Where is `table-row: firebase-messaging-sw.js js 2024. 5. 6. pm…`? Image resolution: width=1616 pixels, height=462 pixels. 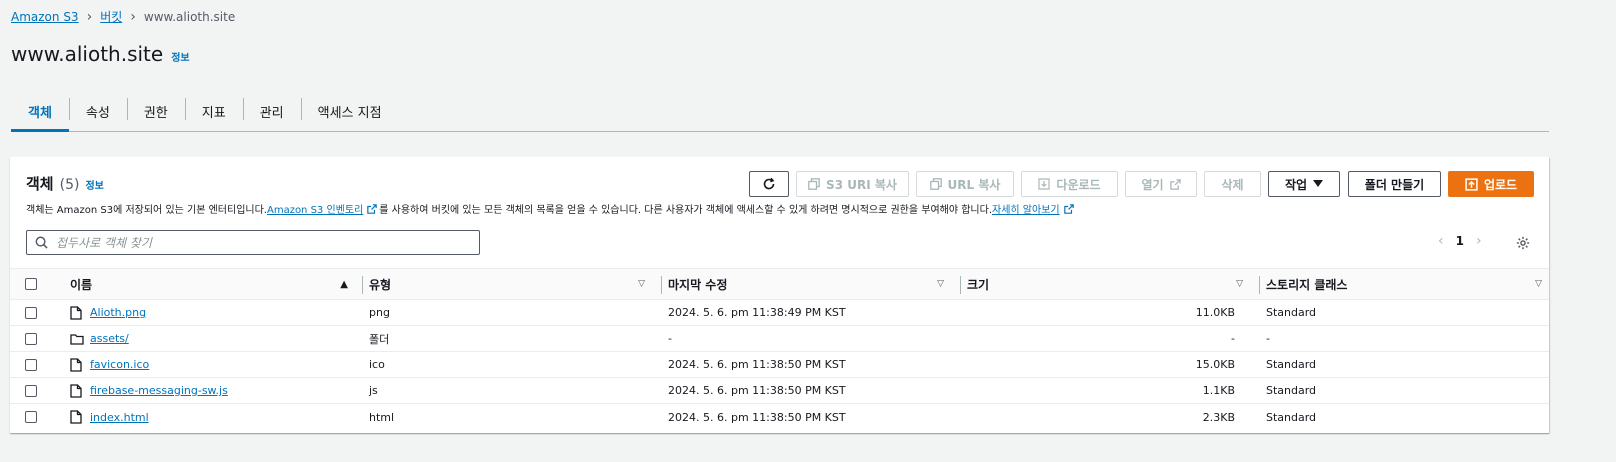
table-row: firebase-messaging-sw.js js 2024. 5. 6. pm… is located at coordinates (779, 391).